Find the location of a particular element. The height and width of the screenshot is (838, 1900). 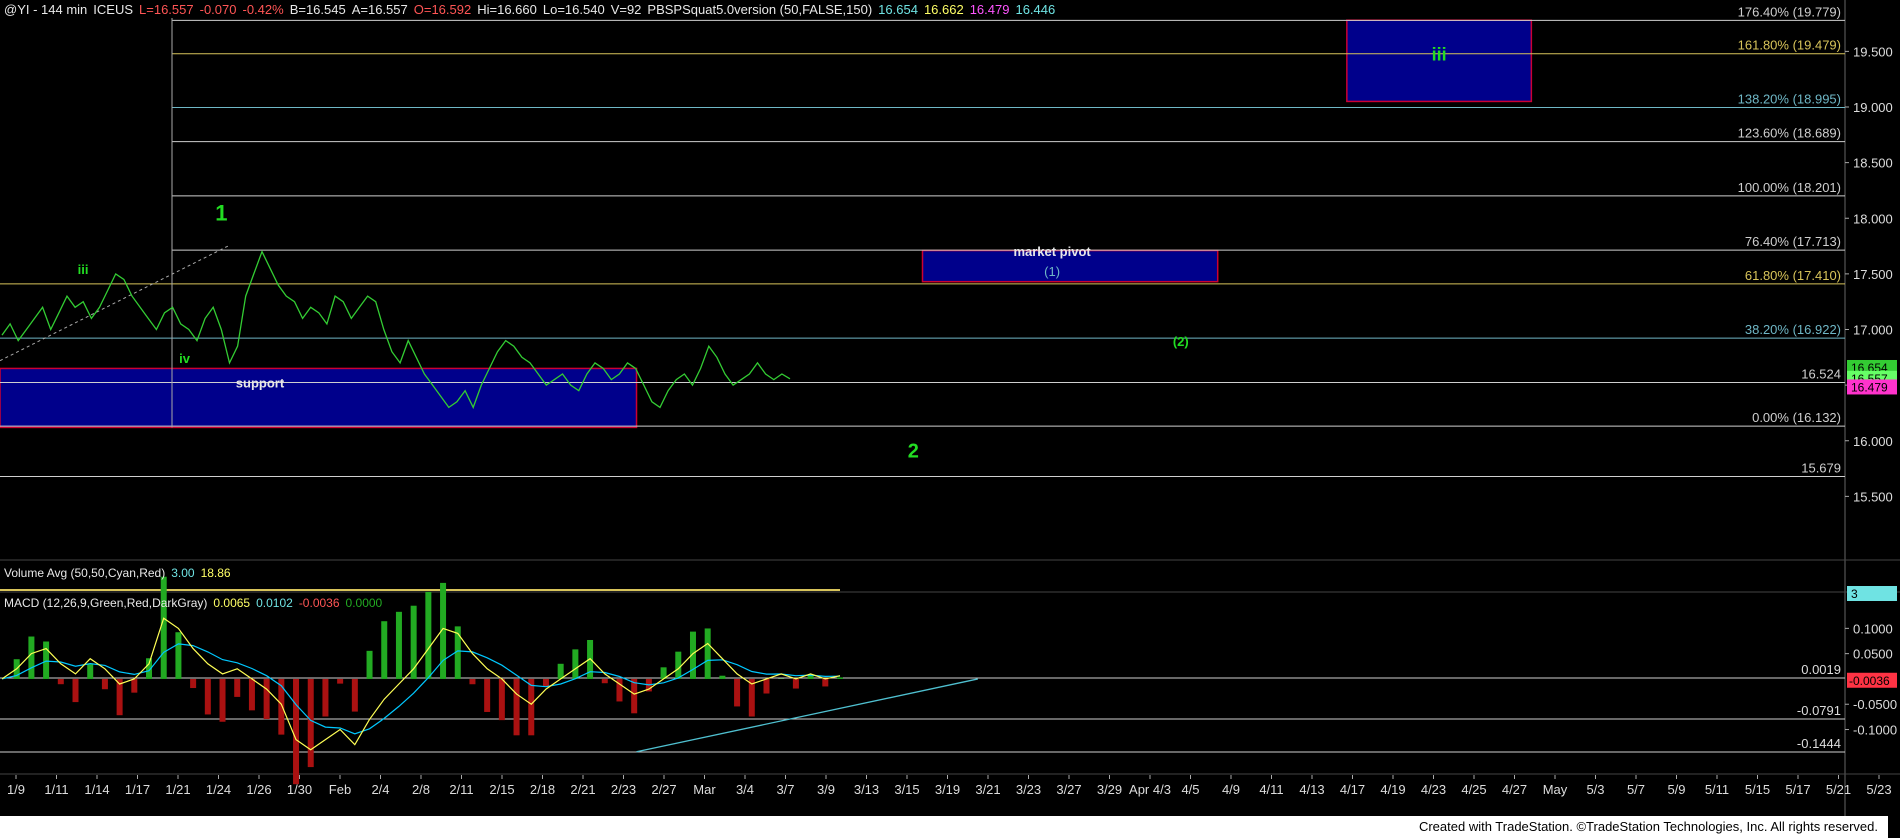

x-tick-label: 1/30 is located at coordinates (299, 789).